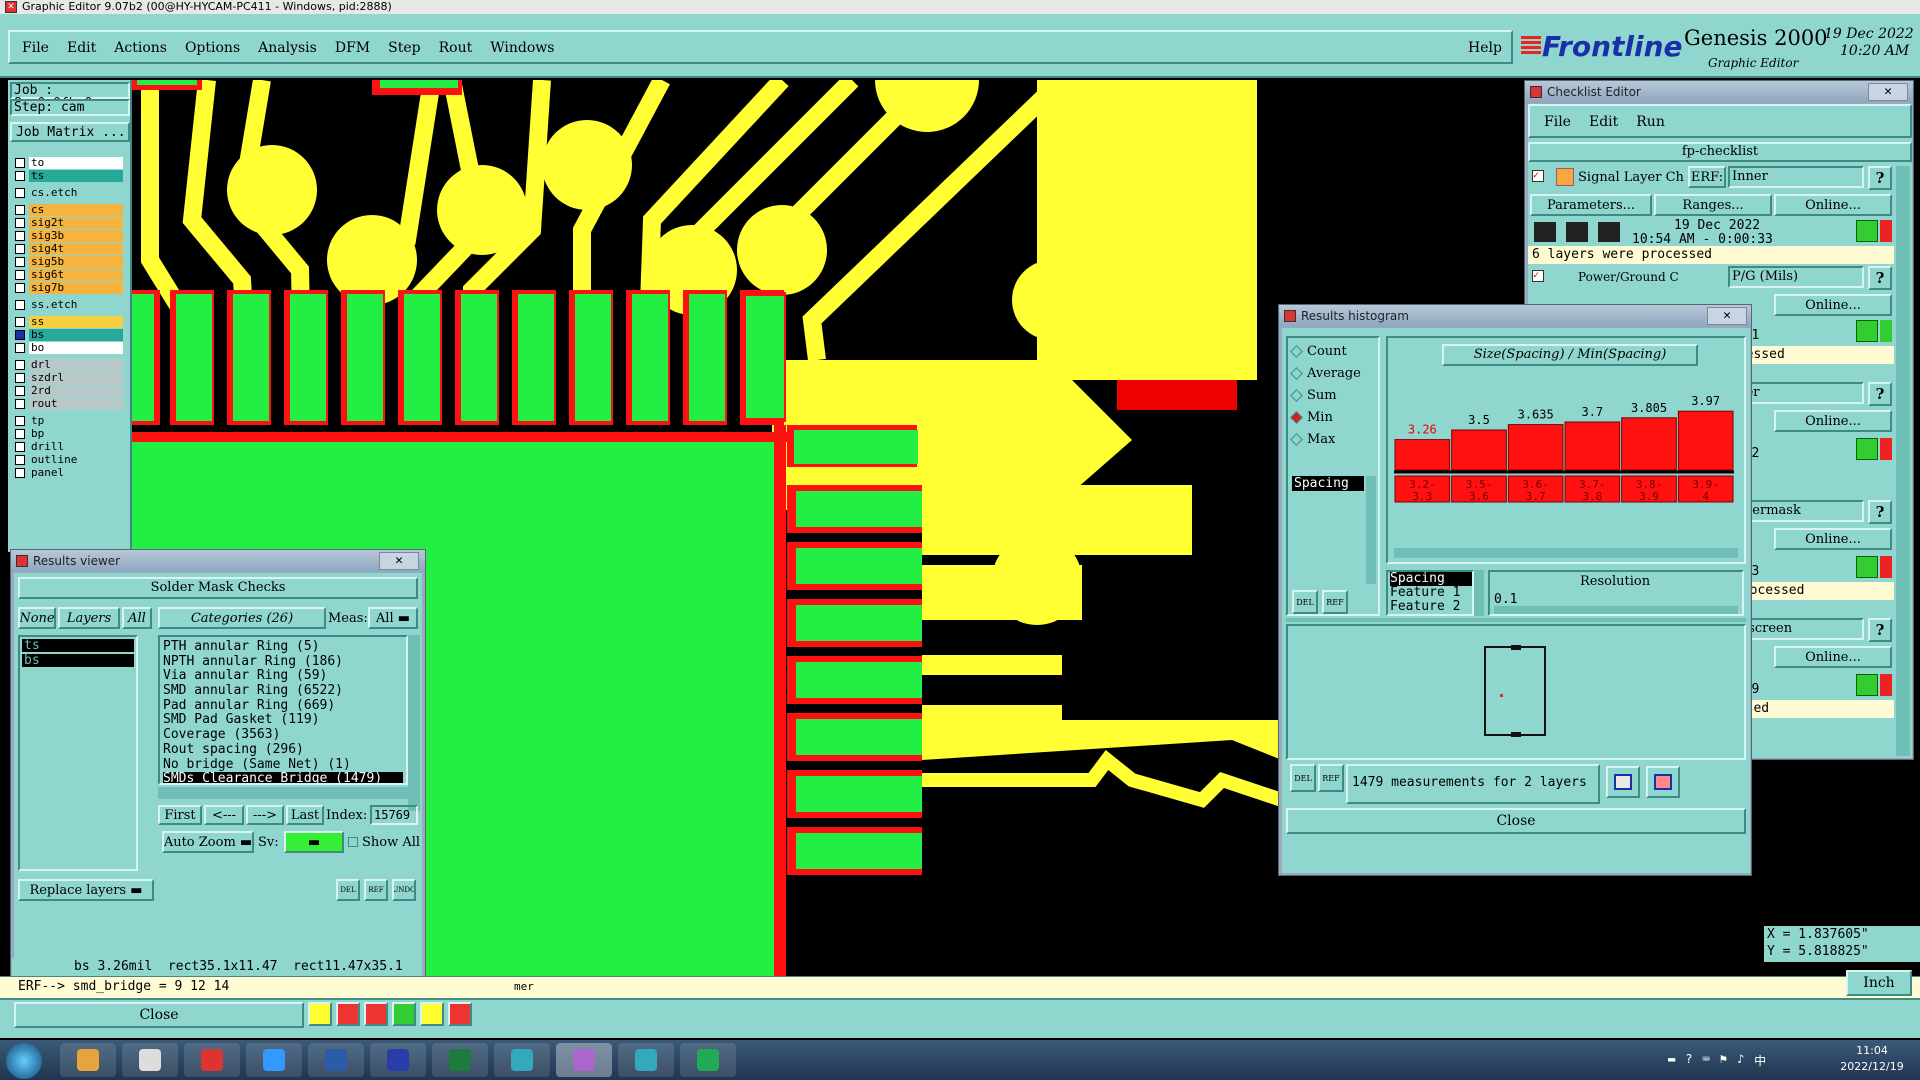 This screenshot has height=1080, width=1920. What do you see at coordinates (1328, 526) in the screenshot?
I see `spacing-list: Spacing` at bounding box center [1328, 526].